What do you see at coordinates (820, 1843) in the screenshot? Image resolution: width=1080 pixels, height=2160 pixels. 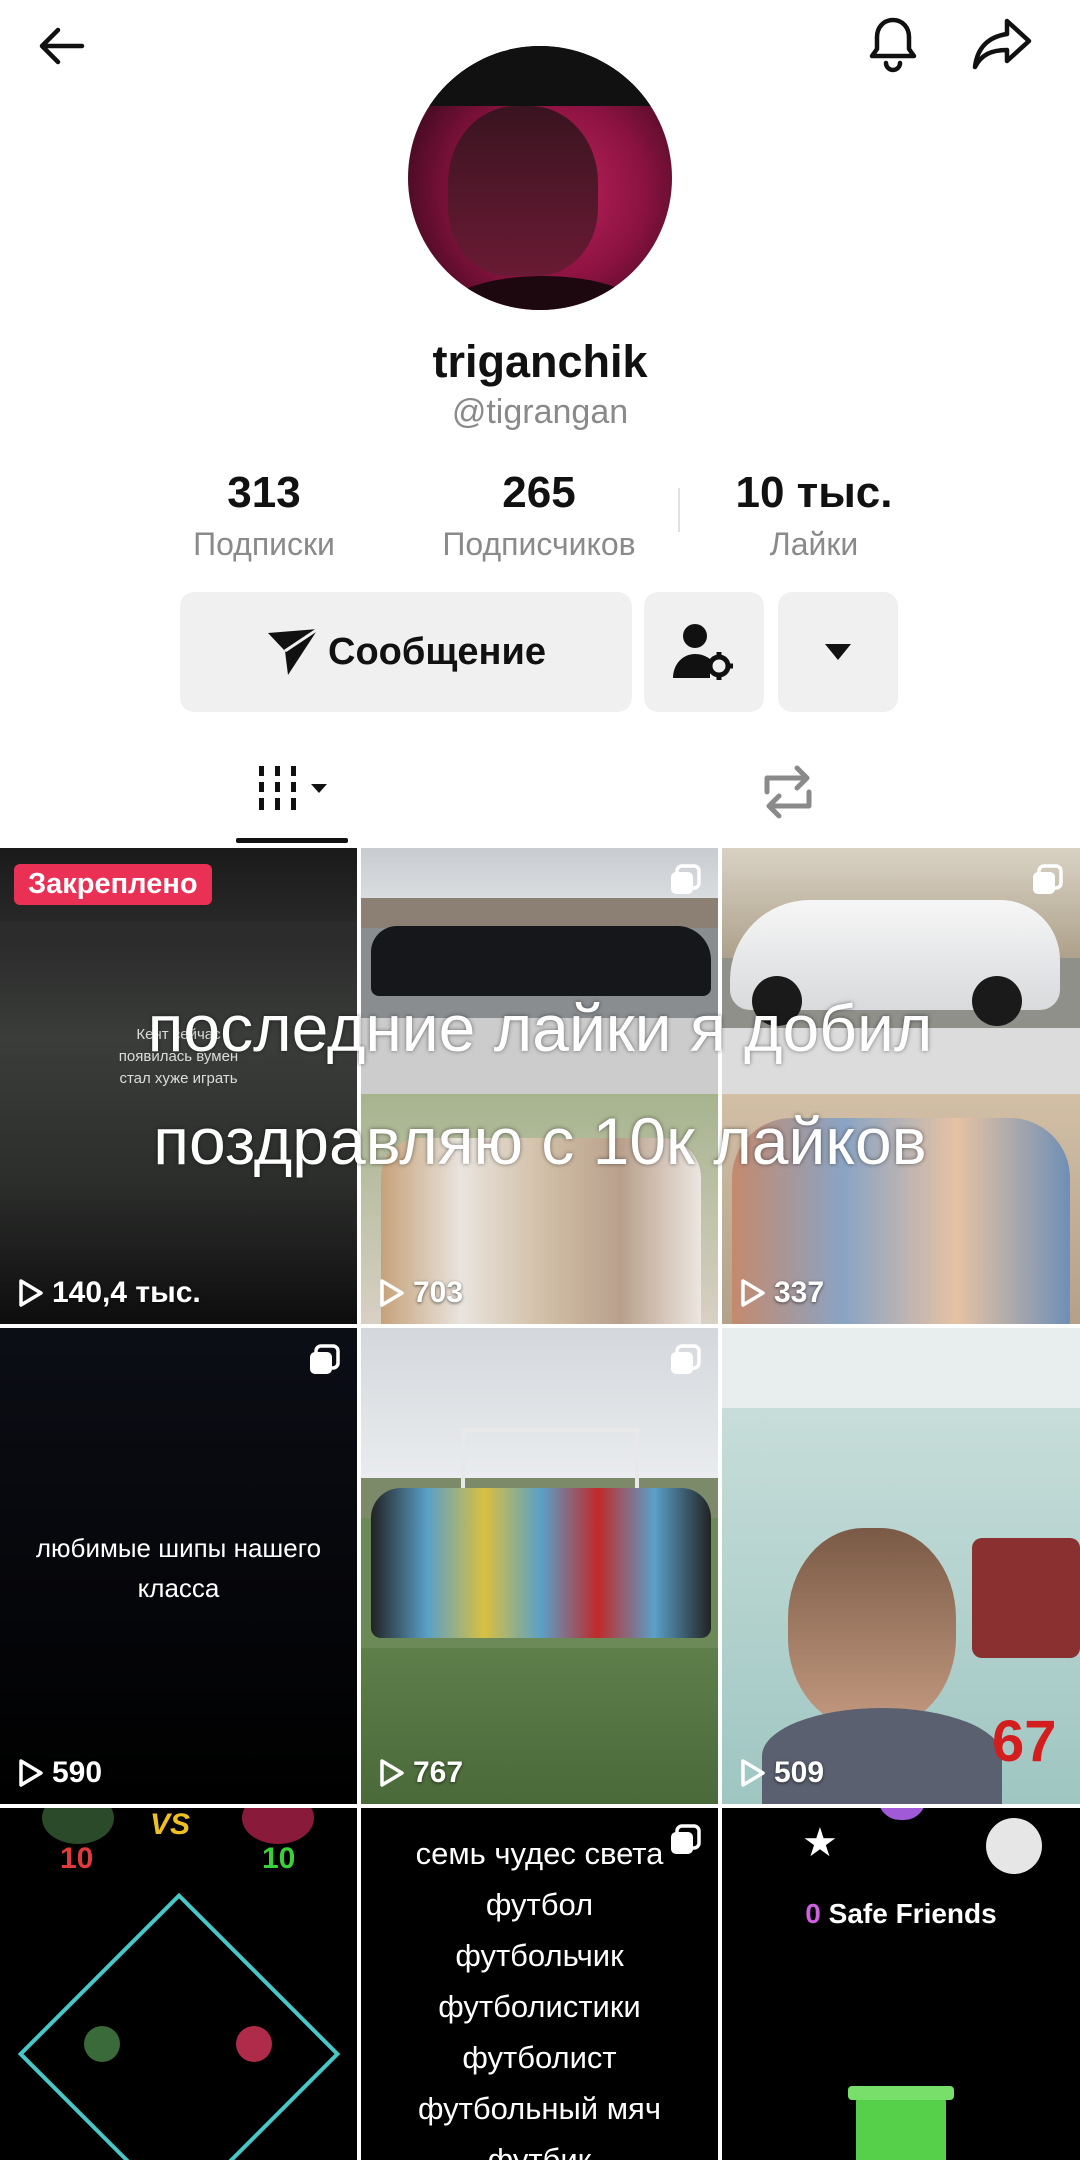 I see `star-badge-icon: ★` at bounding box center [820, 1843].